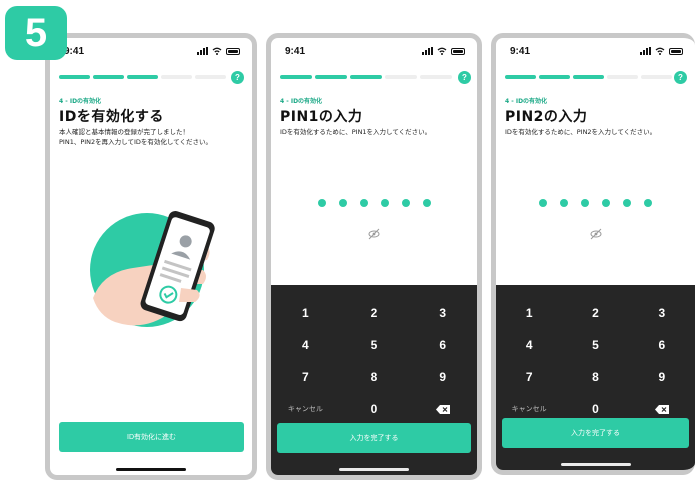 The height and width of the screenshot is (480, 695). I want to click on page-description: IDを有効化するために、PIN2を入力してください。, so click(581, 132).